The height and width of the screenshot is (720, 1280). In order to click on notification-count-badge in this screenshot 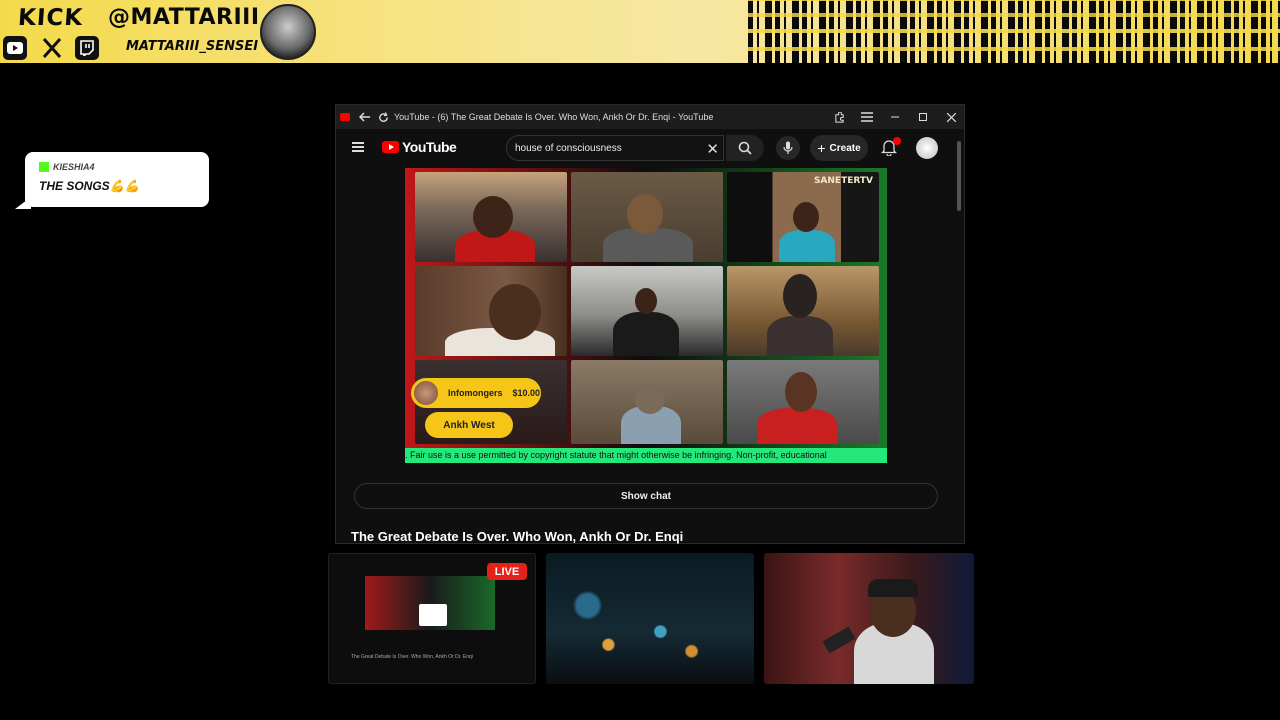, I will do `click(897, 141)`.